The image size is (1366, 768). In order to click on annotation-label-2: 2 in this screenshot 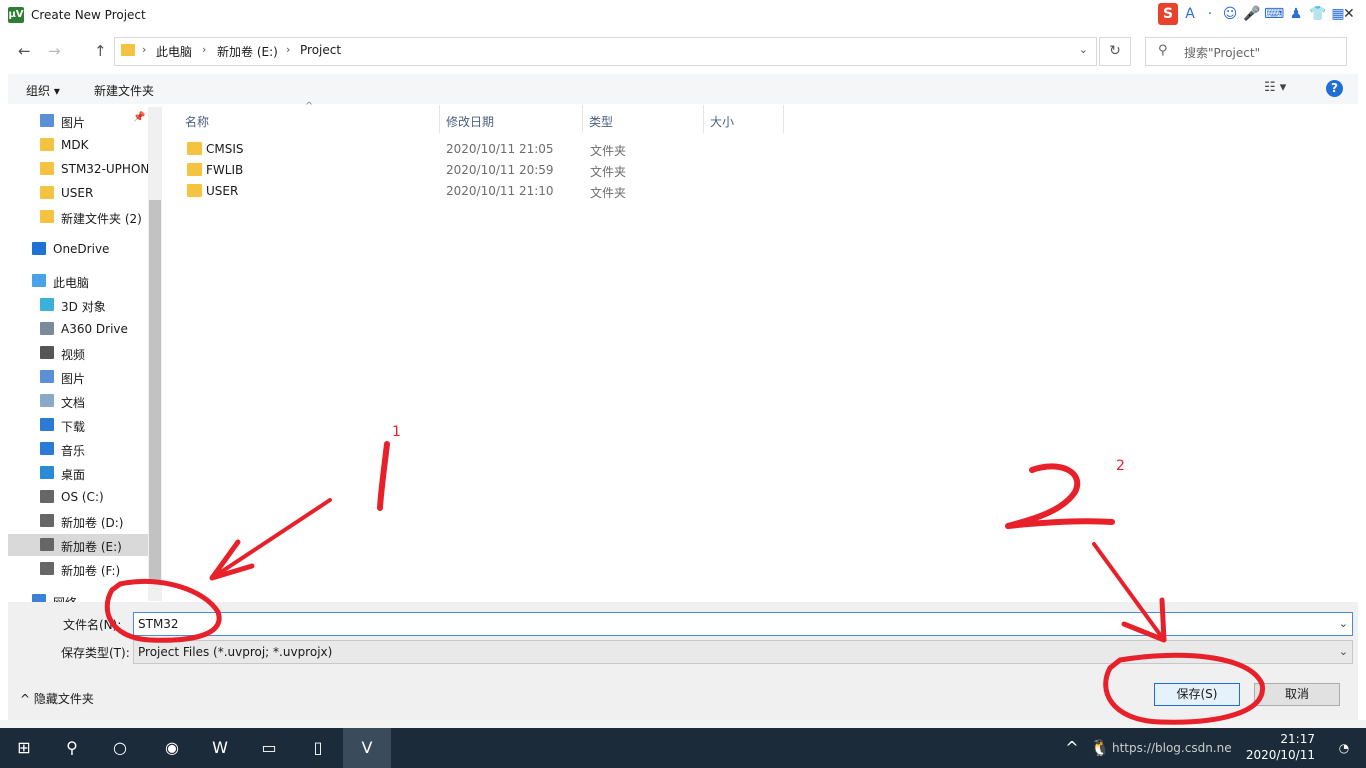, I will do `click(1120, 466)`.